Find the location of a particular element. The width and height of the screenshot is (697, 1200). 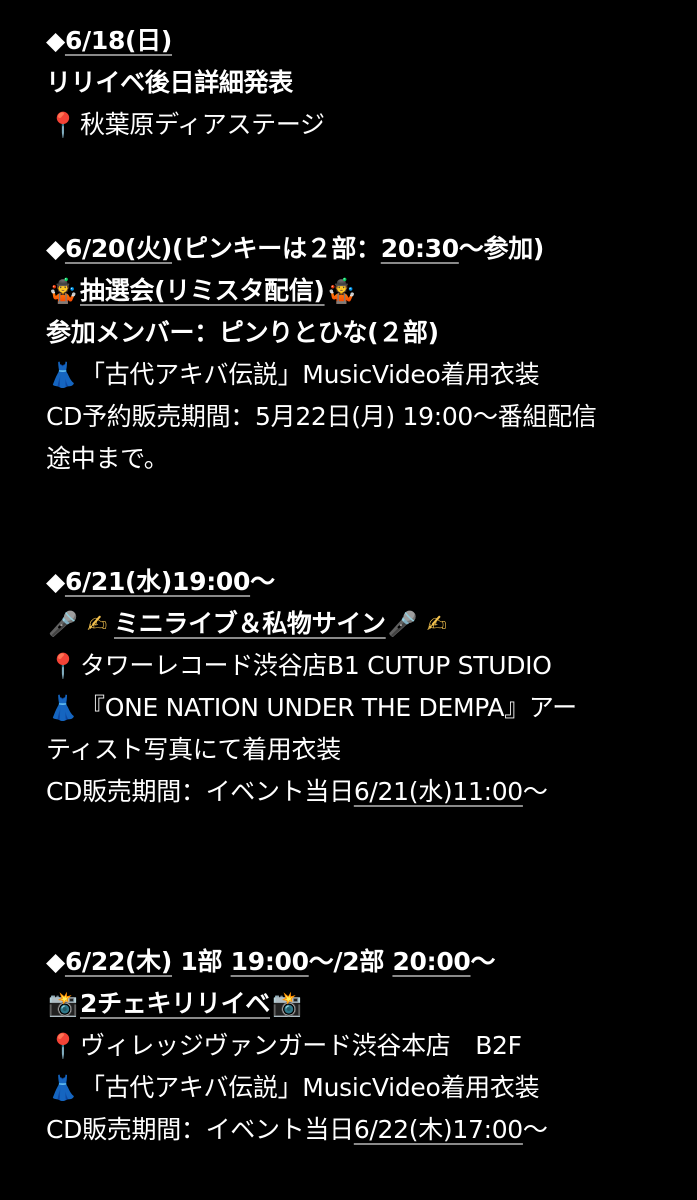

event-cd-line: CD販売期間：イベント当日6/21(水)11:00〜 is located at coordinates (366, 792).